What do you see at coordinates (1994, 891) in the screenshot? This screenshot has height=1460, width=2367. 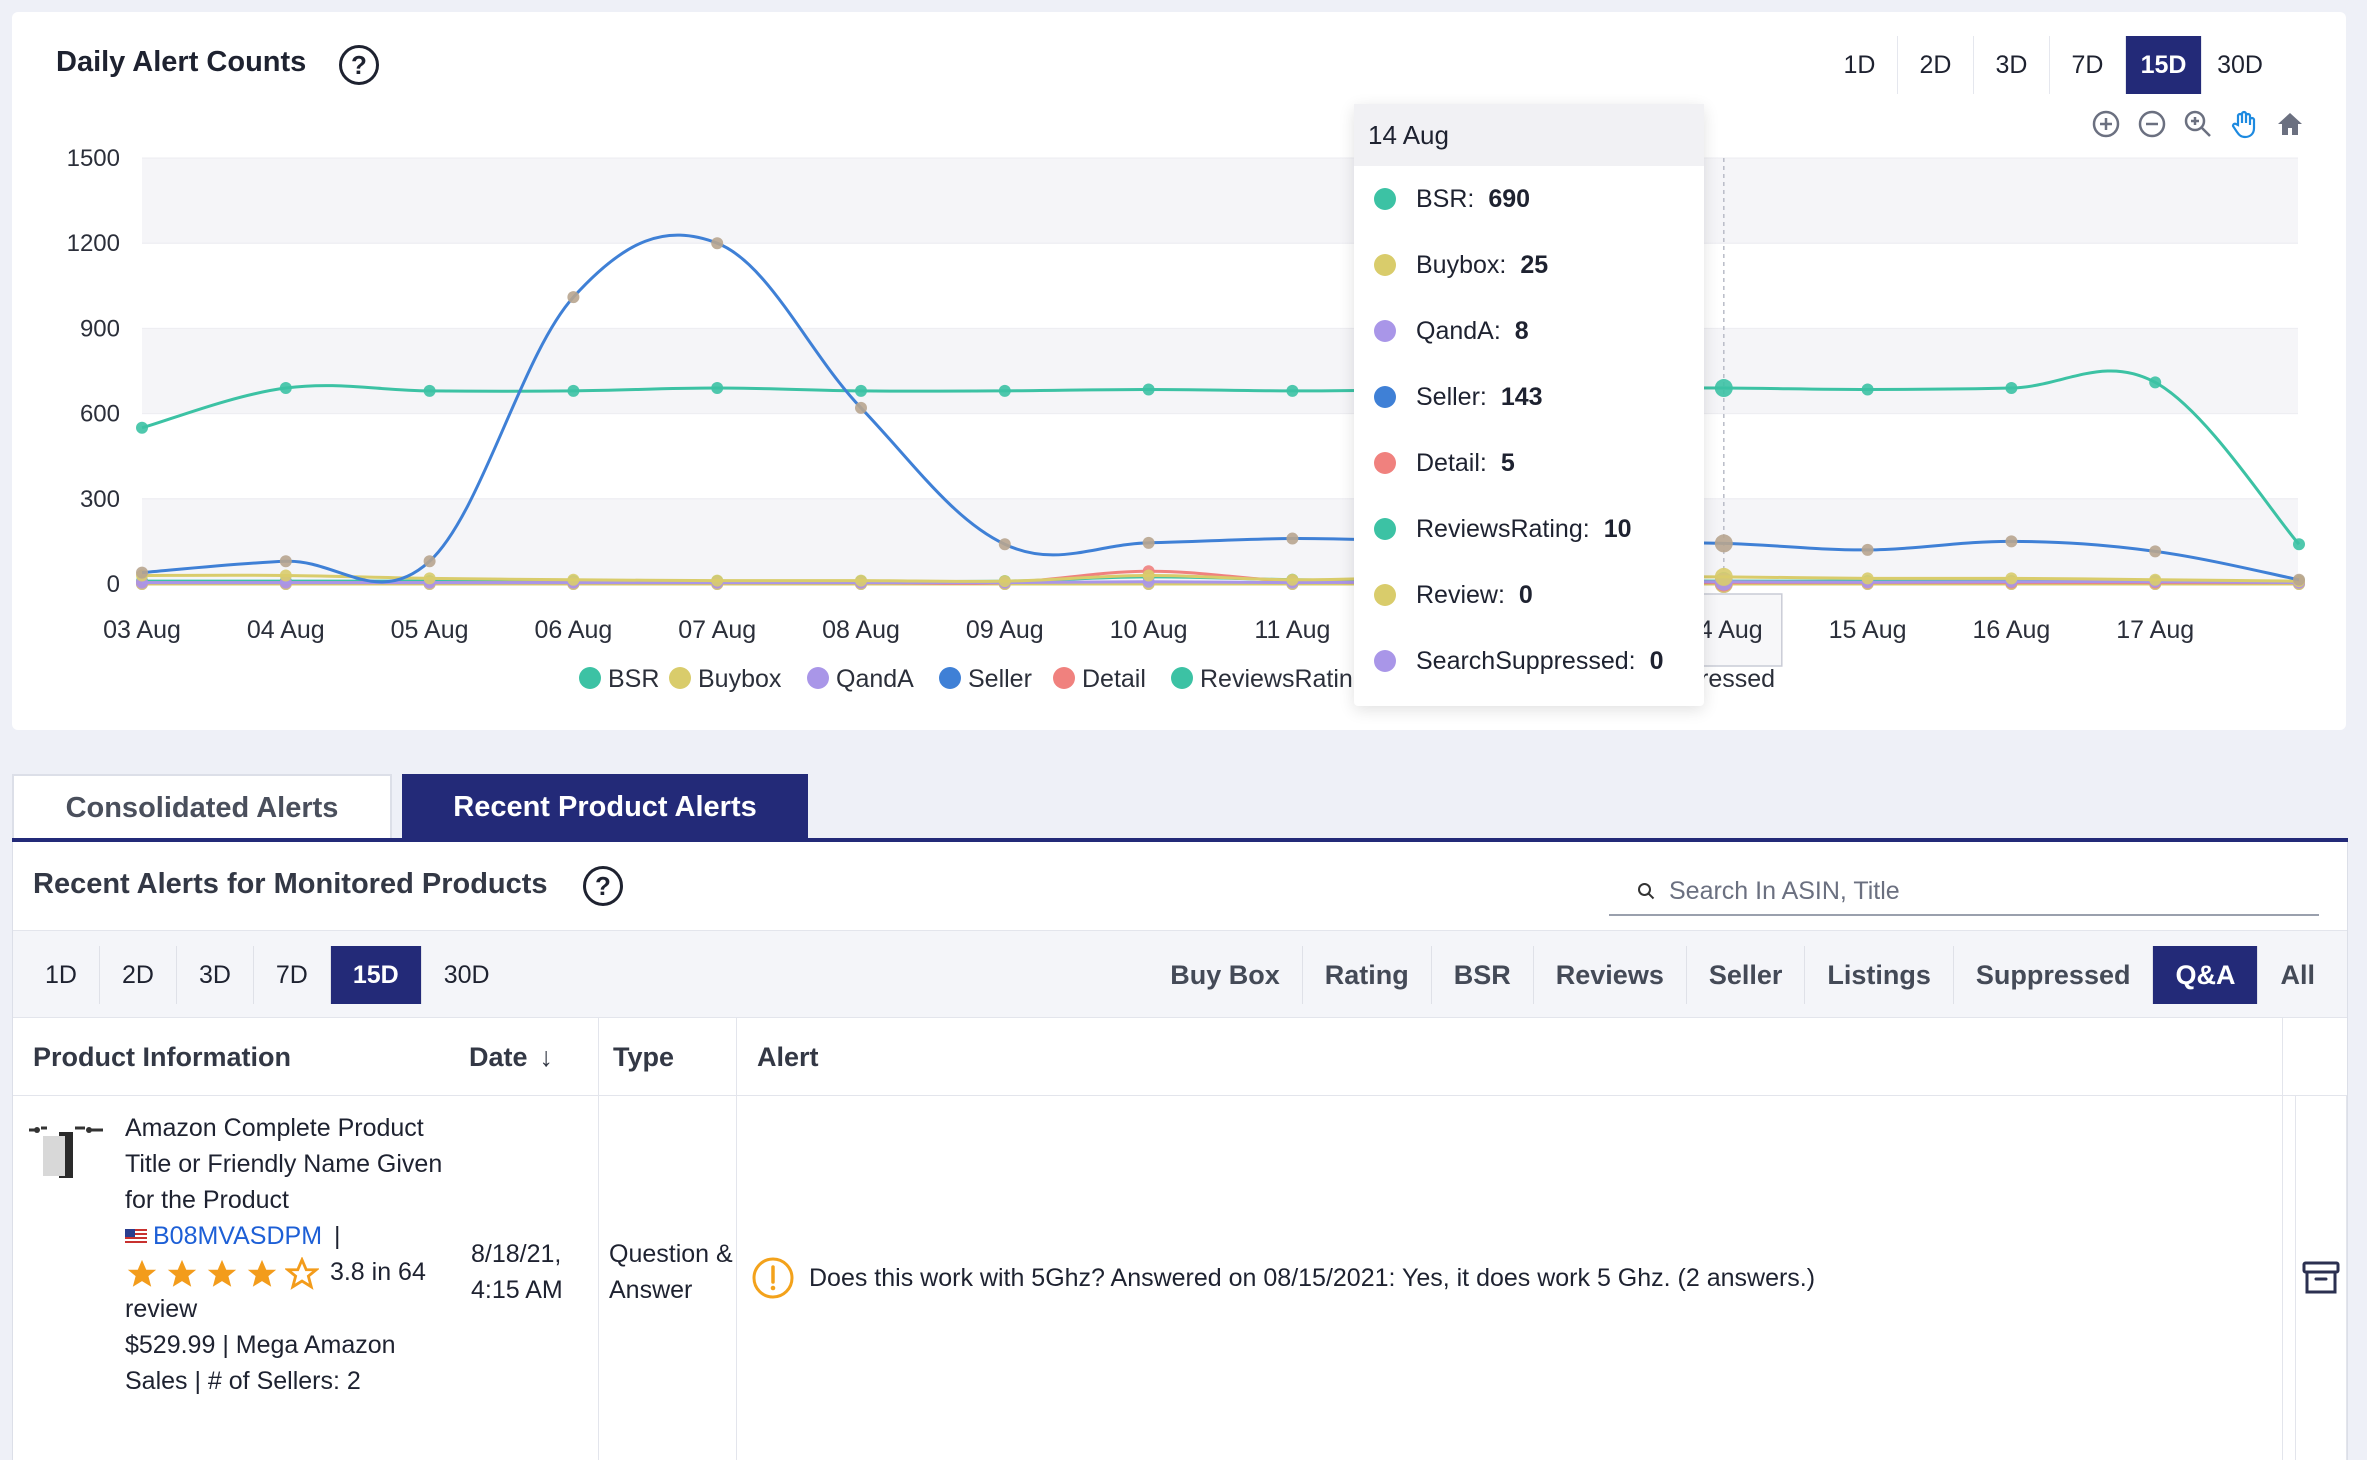 I see `search-input` at bounding box center [1994, 891].